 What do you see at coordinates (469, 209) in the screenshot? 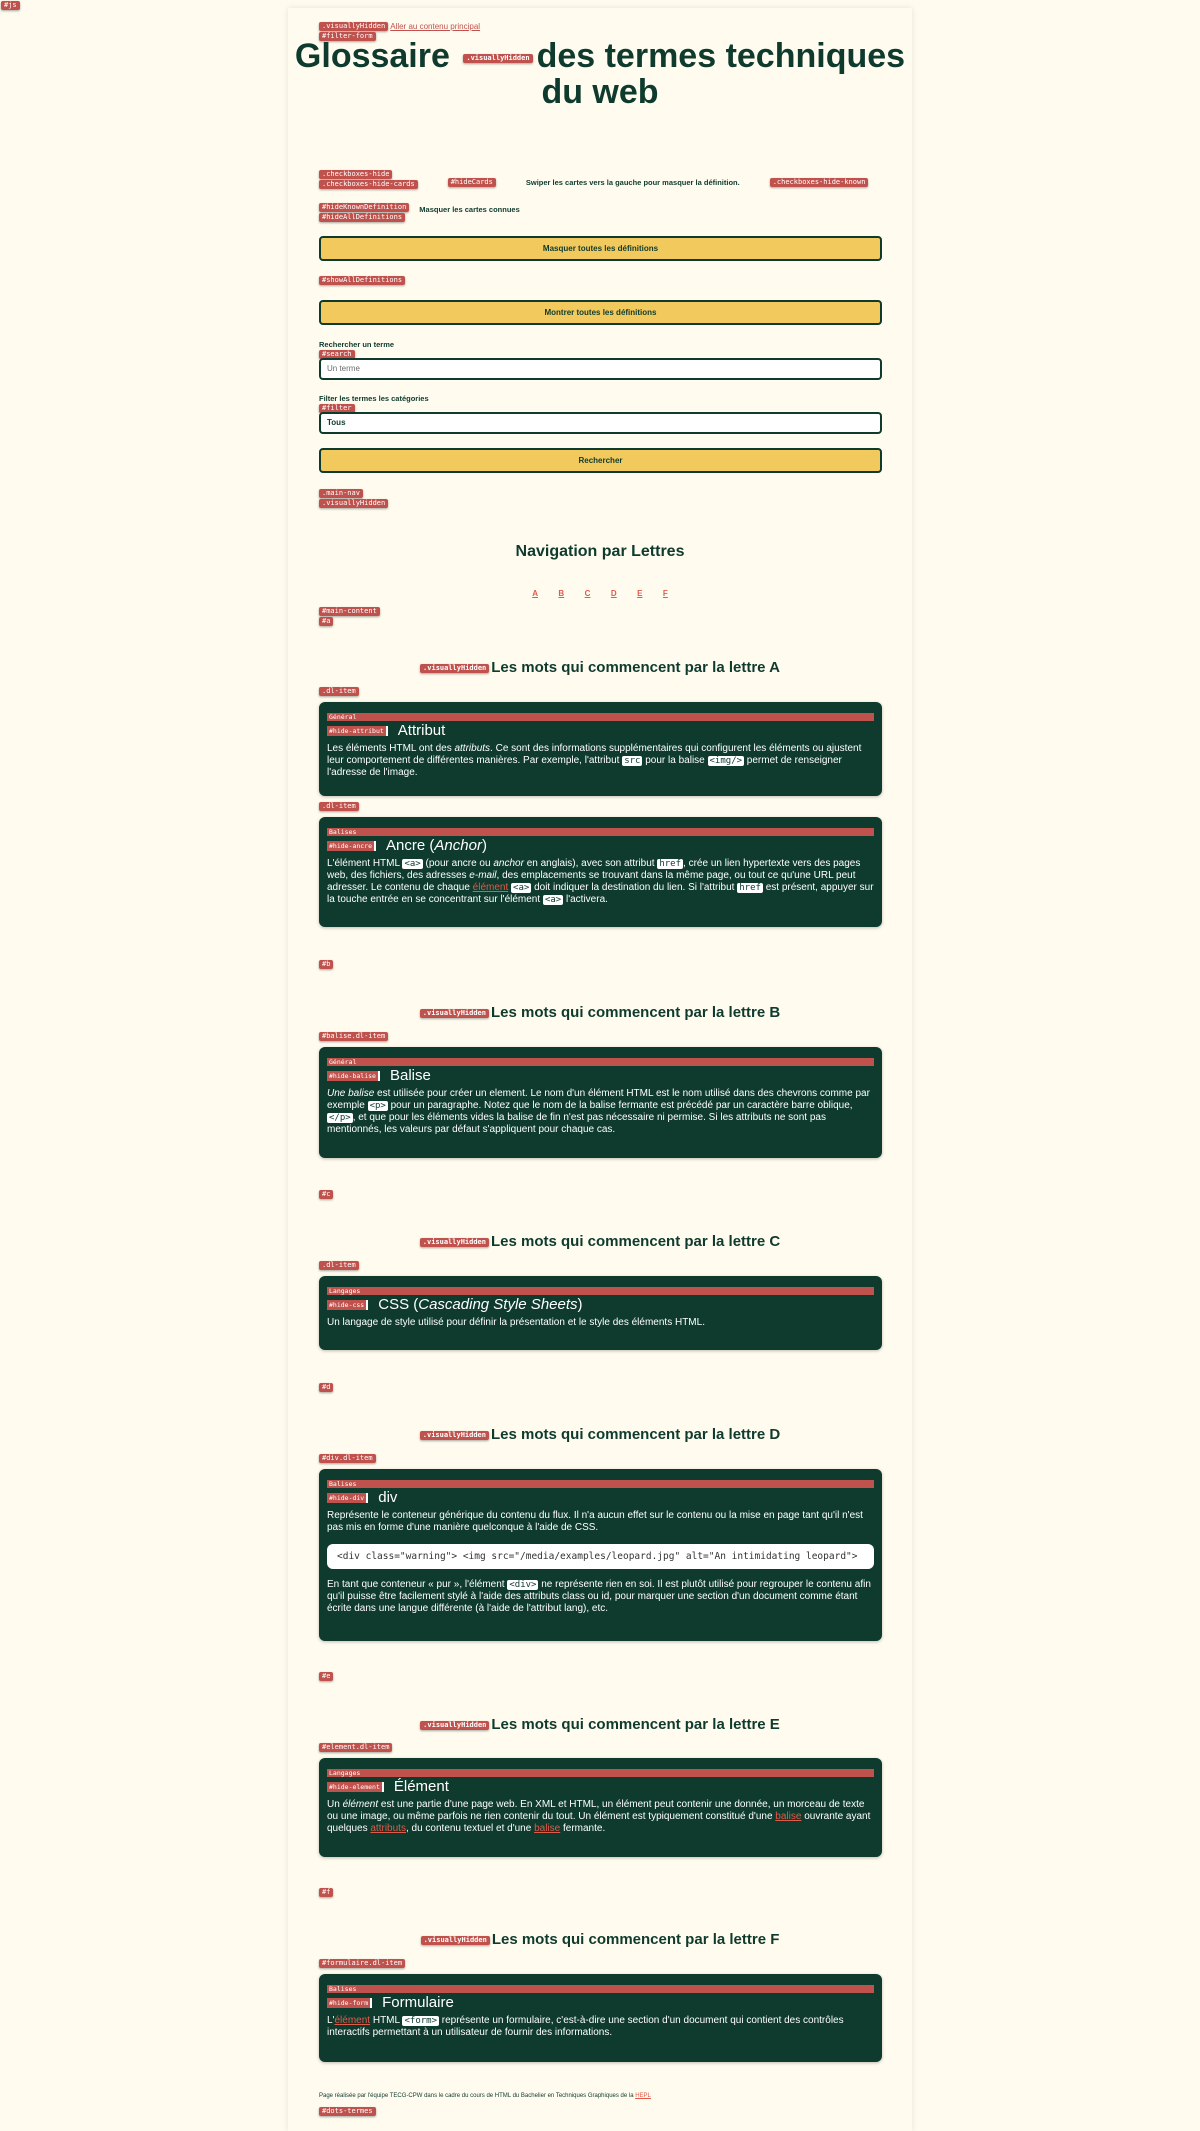
I see `known-label: Masquer les cartes connues` at bounding box center [469, 209].